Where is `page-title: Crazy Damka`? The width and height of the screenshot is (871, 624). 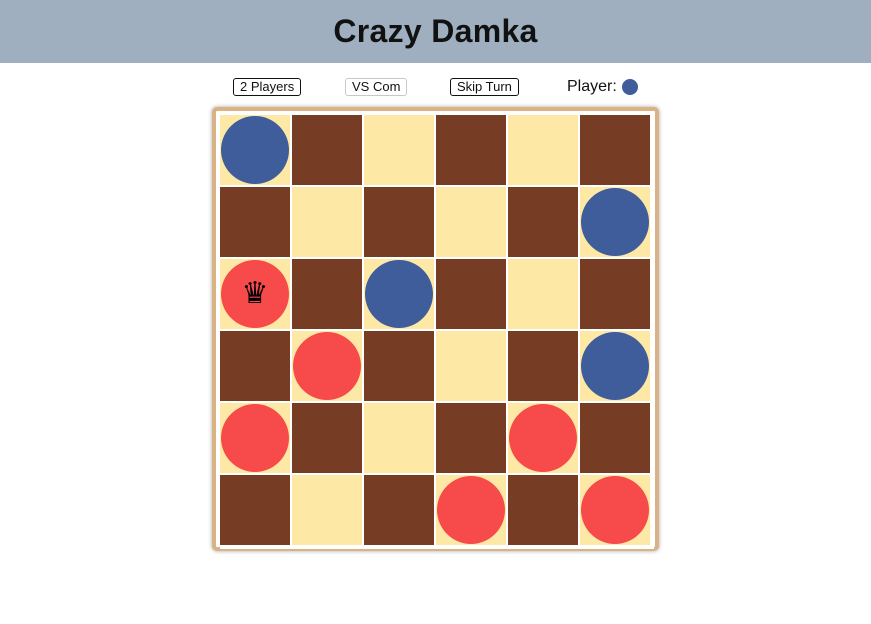 page-title: Crazy Damka is located at coordinates (435, 31).